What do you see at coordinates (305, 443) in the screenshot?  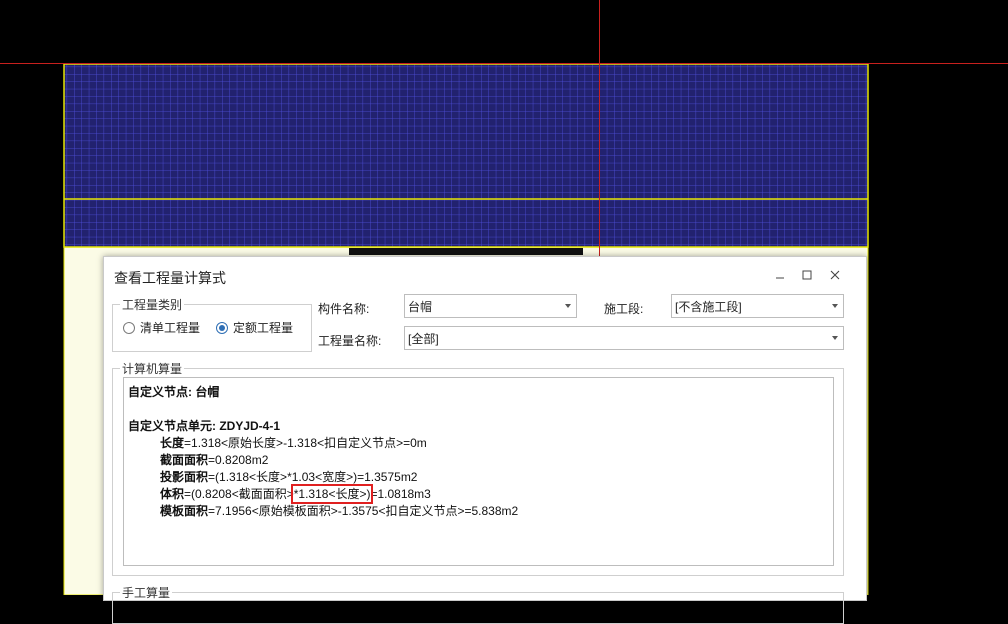 I see `formula-length-expr: =1.318<原始长度>-1.318<扣自定义节点>=0m` at bounding box center [305, 443].